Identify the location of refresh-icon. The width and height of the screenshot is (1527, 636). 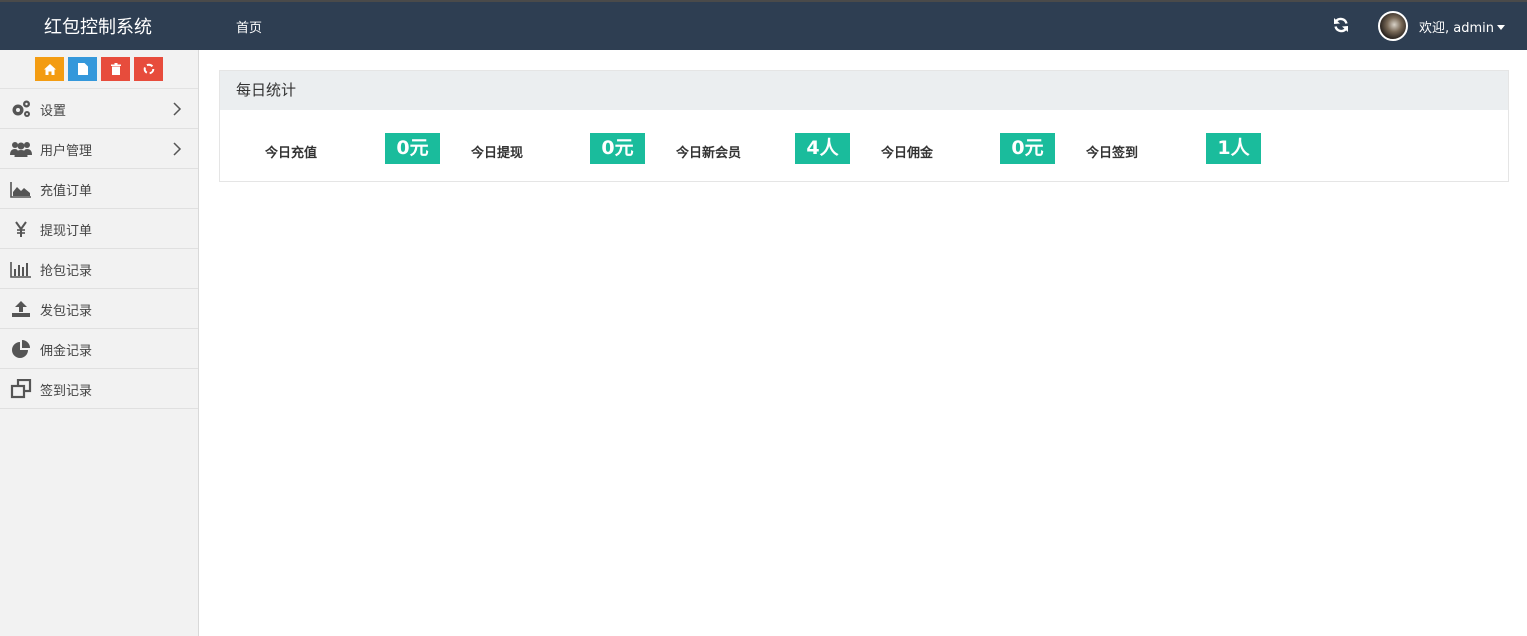
(1341, 25).